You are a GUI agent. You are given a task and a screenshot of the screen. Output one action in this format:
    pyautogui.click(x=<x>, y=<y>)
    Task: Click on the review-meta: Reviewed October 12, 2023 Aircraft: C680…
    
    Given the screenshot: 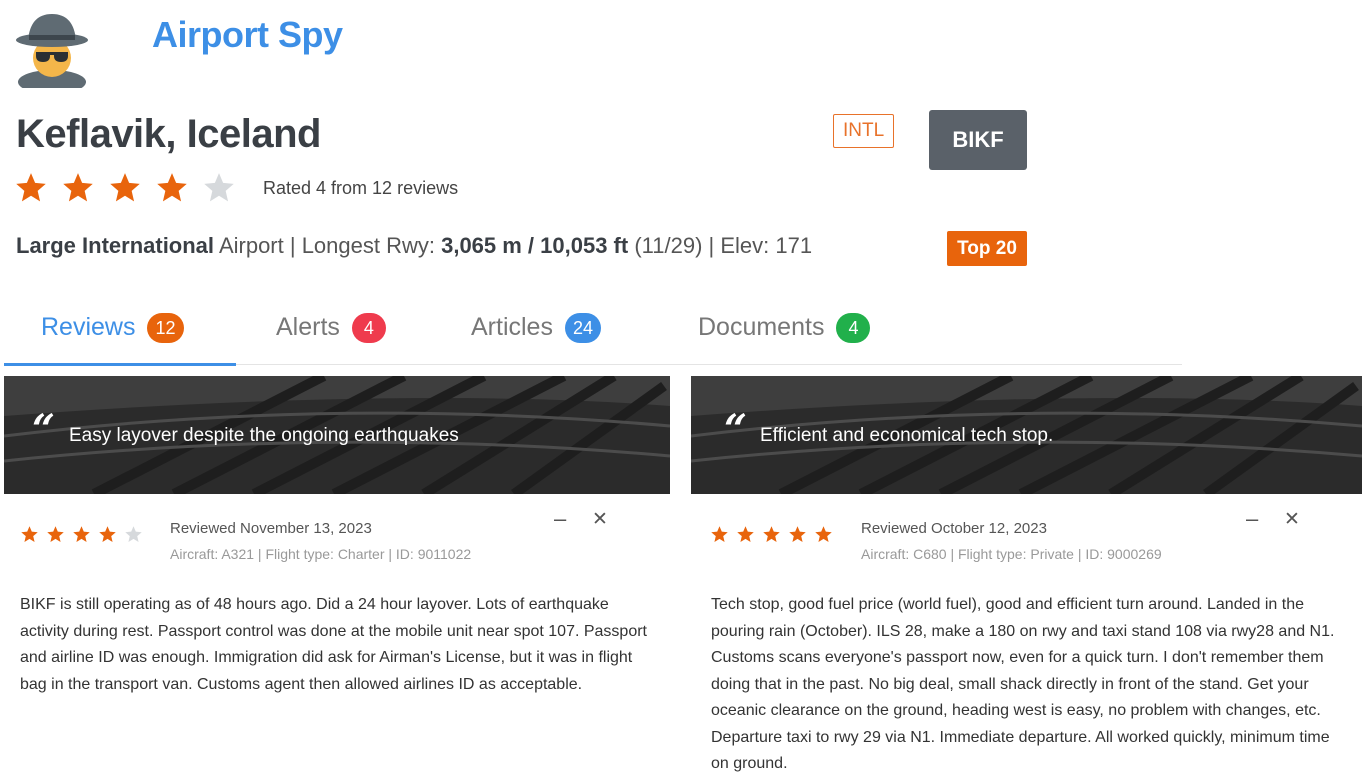 What is the action you would take?
    pyautogui.click(x=1011, y=541)
    